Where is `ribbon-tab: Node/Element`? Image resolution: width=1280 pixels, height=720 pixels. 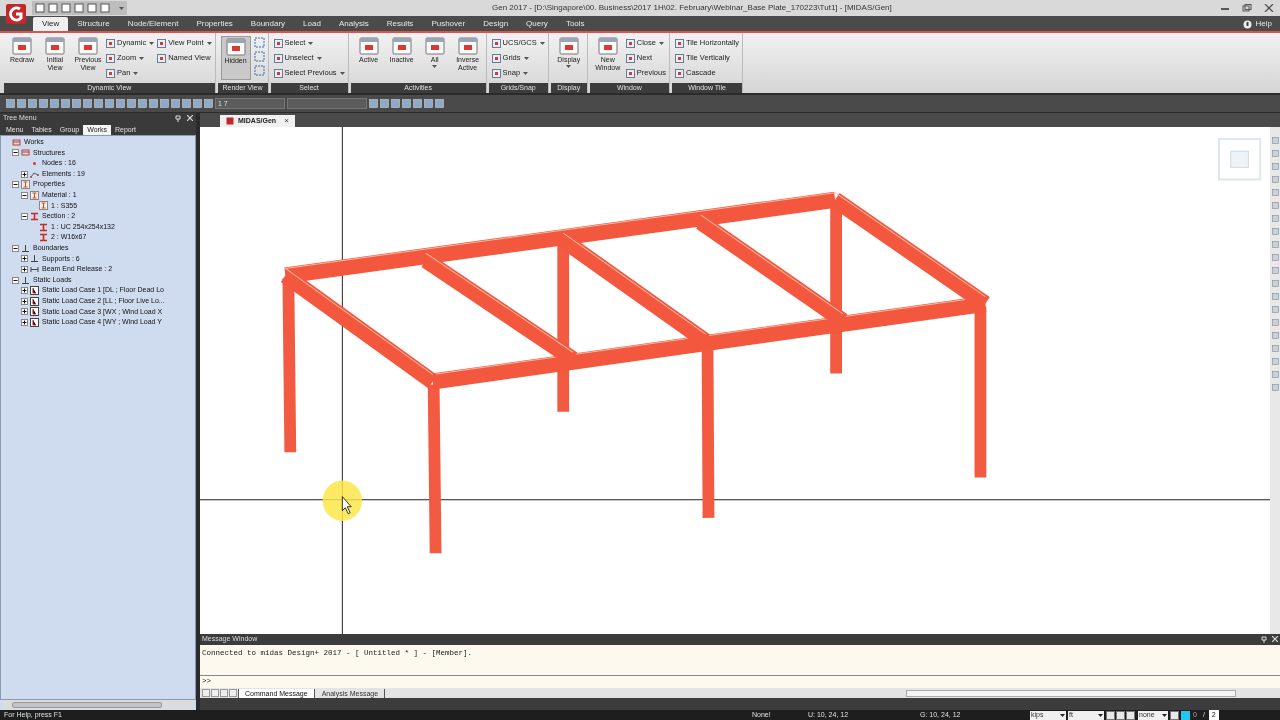
ribbon-tab: Node/Element is located at coordinates (153, 24).